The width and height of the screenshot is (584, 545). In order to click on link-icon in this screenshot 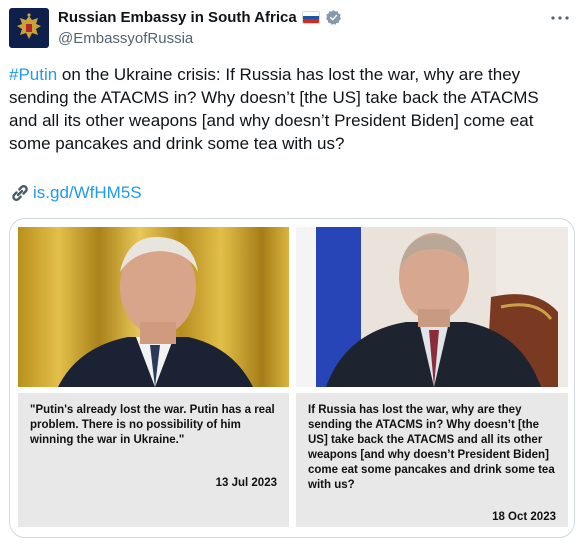, I will do `click(20, 193)`.